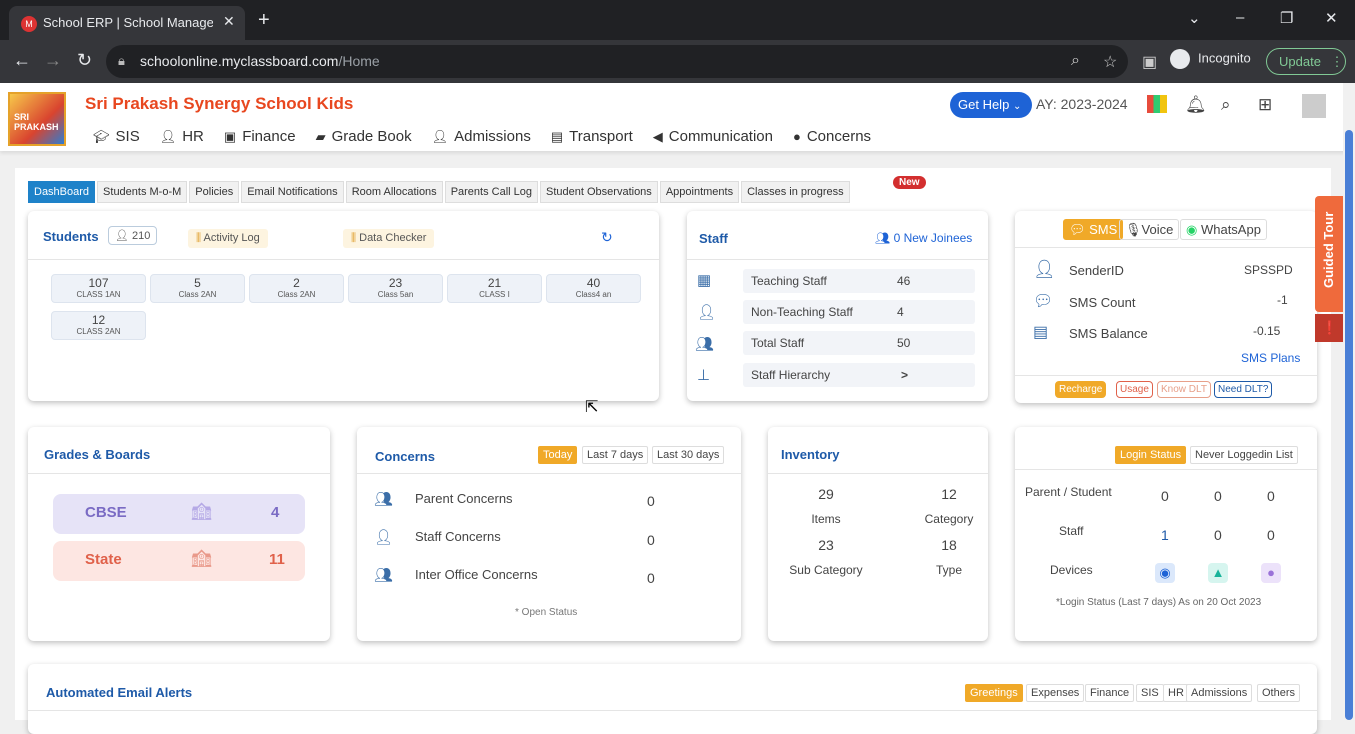 The width and height of the screenshot is (1355, 734). What do you see at coordinates (491, 192) in the screenshot?
I see `tab-parents-call-log: Parents Call Log` at bounding box center [491, 192].